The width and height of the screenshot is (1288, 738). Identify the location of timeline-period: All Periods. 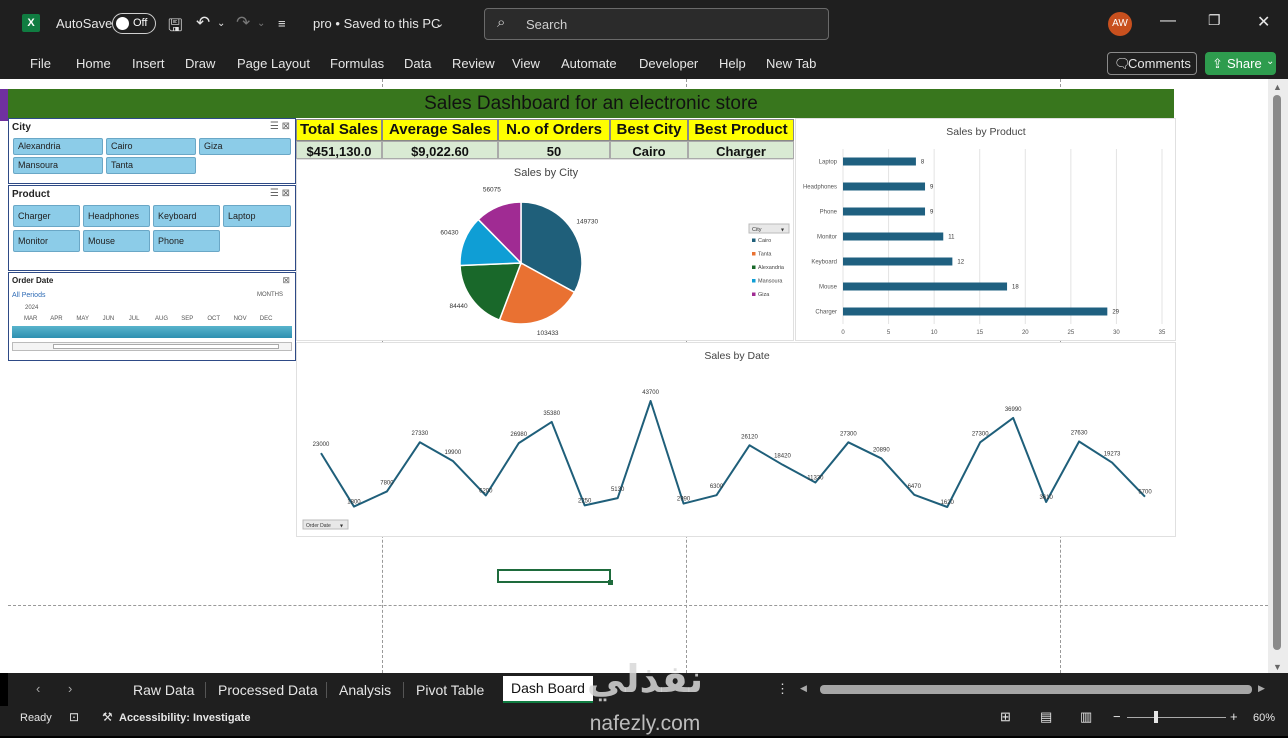
(28, 295).